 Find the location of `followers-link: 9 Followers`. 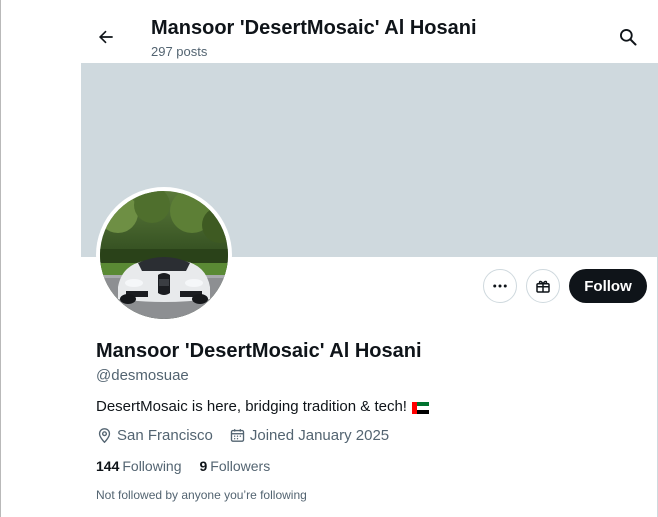

followers-link: 9 Followers is located at coordinates (235, 466).